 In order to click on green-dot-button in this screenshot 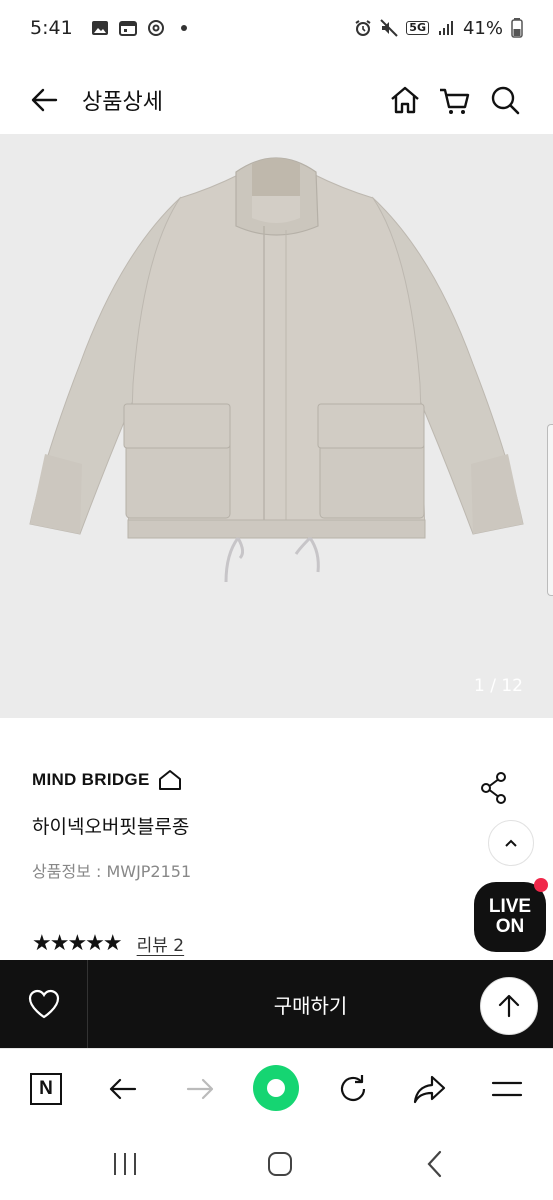, I will do `click(276, 1088)`.